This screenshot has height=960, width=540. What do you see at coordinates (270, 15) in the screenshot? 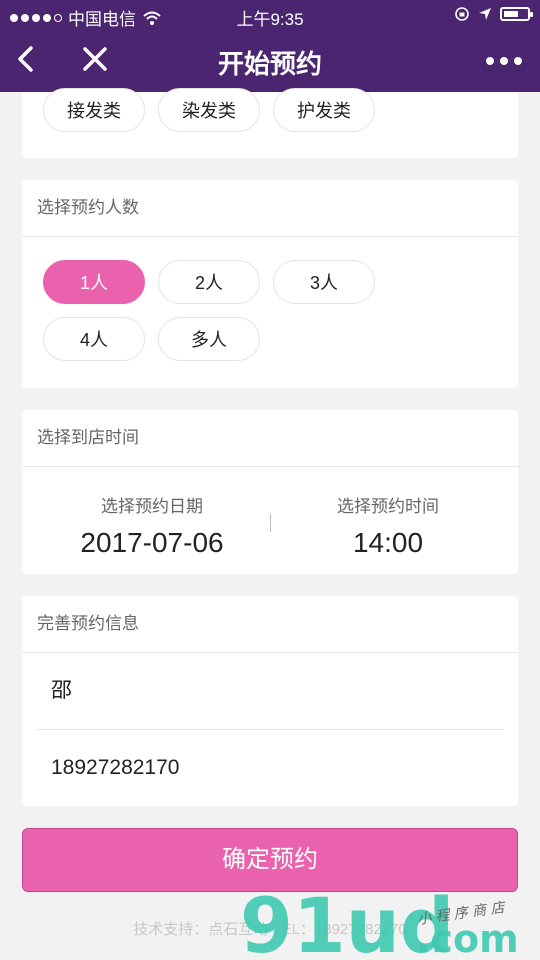
I see `status-bar: 中国电信 上午9:35` at bounding box center [270, 15].